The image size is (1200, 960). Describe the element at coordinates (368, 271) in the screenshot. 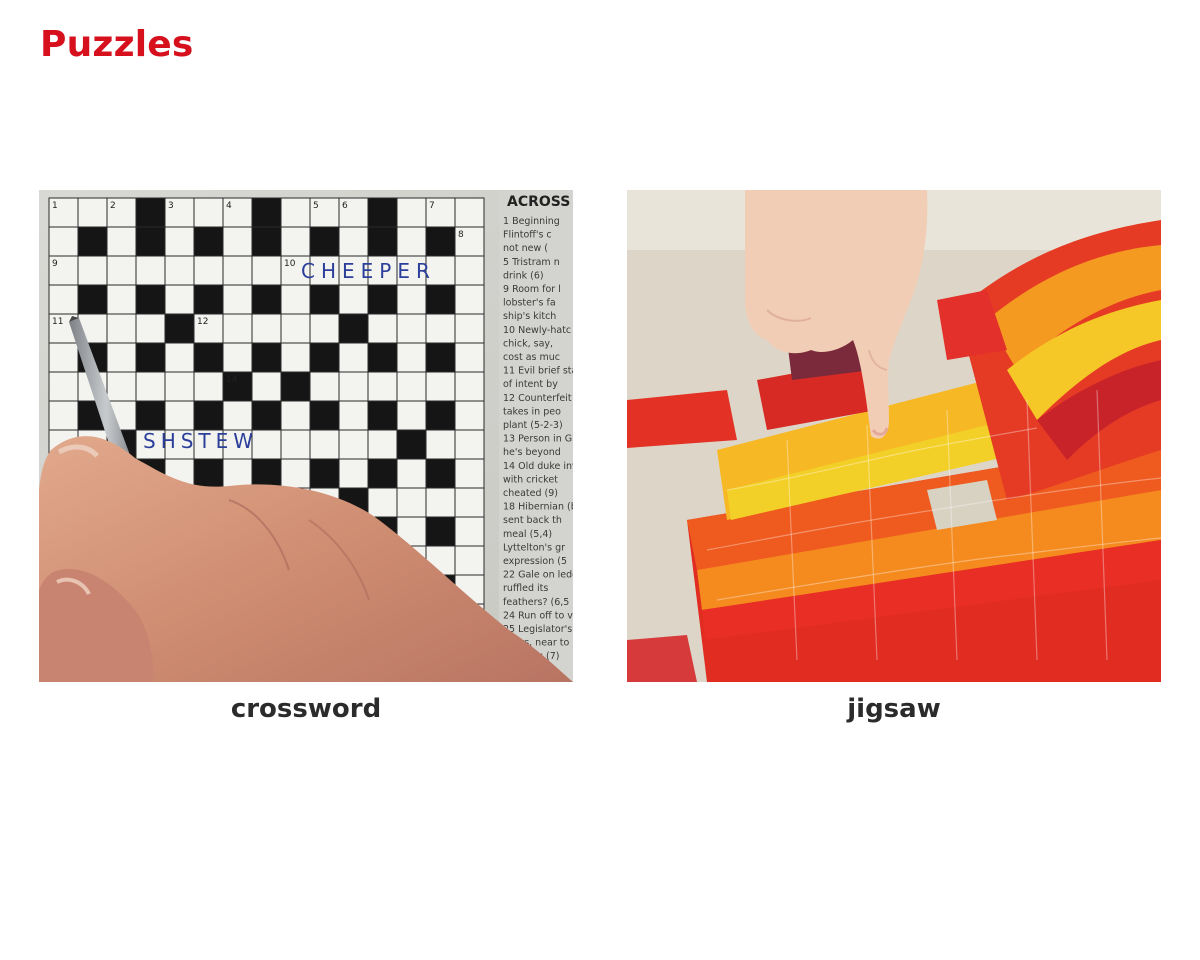

I see `grid-word-cheeper: CHEEPER` at that location.